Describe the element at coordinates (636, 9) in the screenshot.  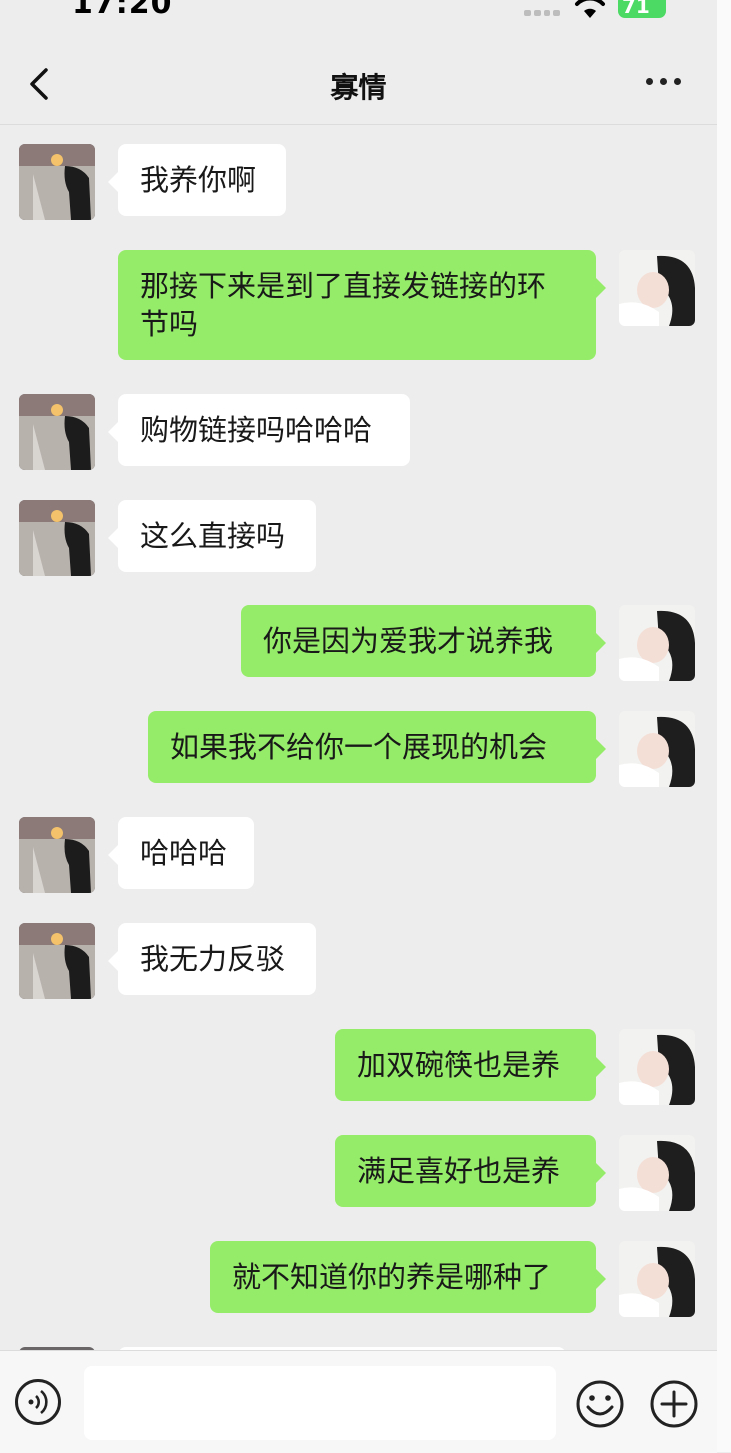
I see `battery-level: 71` at that location.